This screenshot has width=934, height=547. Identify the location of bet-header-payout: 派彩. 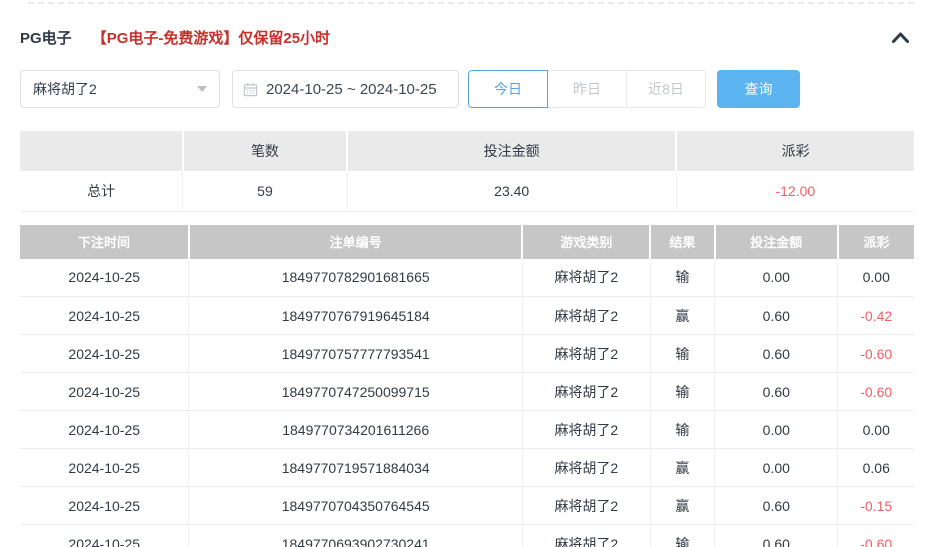
(875, 241).